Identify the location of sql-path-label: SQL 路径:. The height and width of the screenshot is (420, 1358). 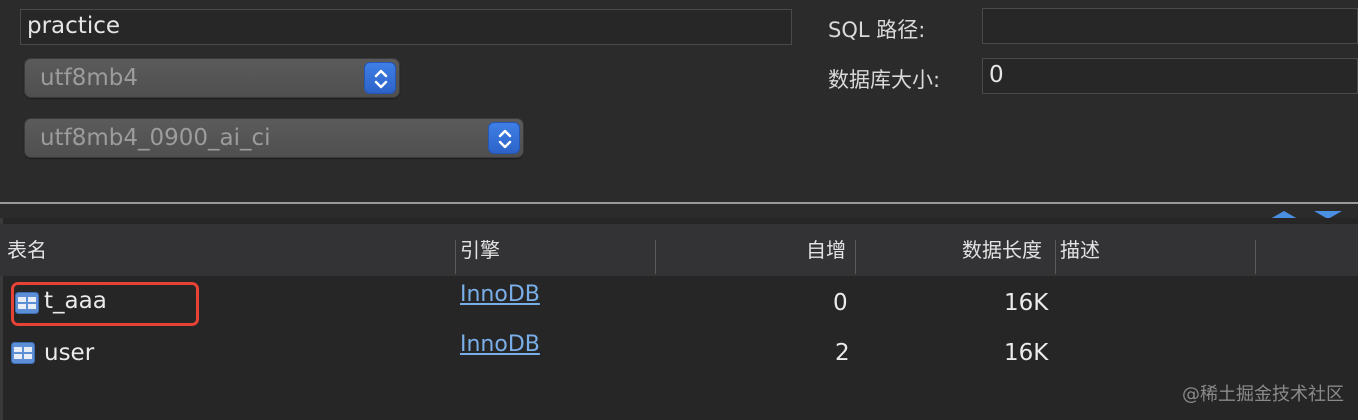
(877, 30).